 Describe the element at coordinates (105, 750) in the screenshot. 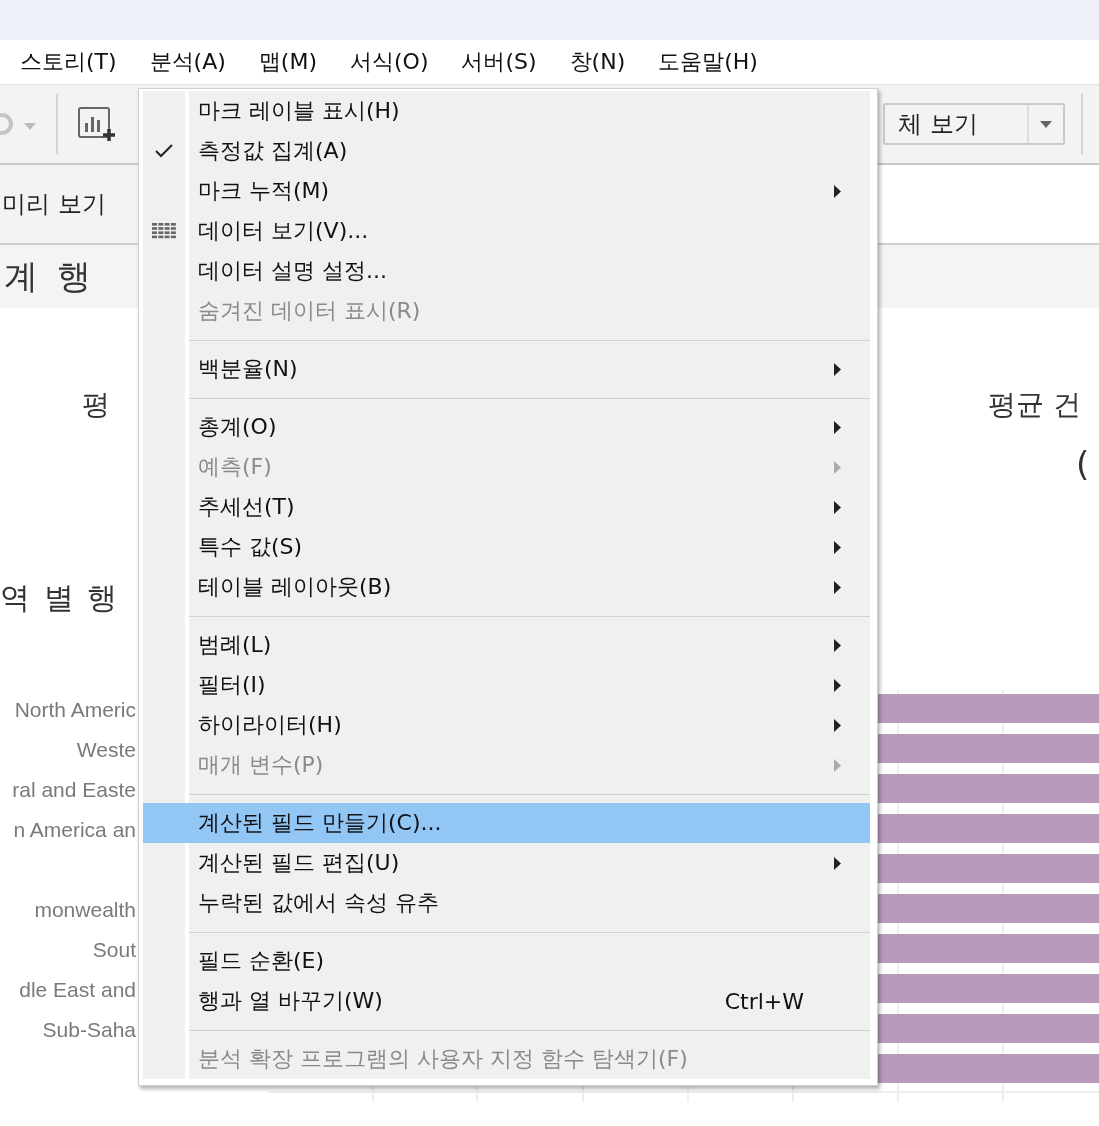

I see `region-label: Weste` at that location.